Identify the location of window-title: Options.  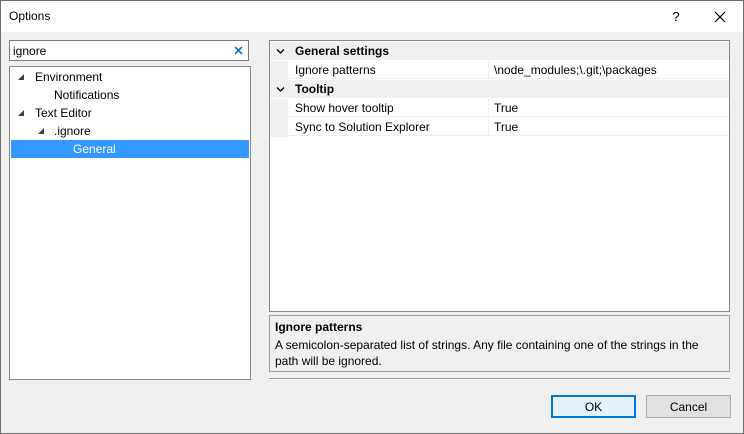
(30, 16).